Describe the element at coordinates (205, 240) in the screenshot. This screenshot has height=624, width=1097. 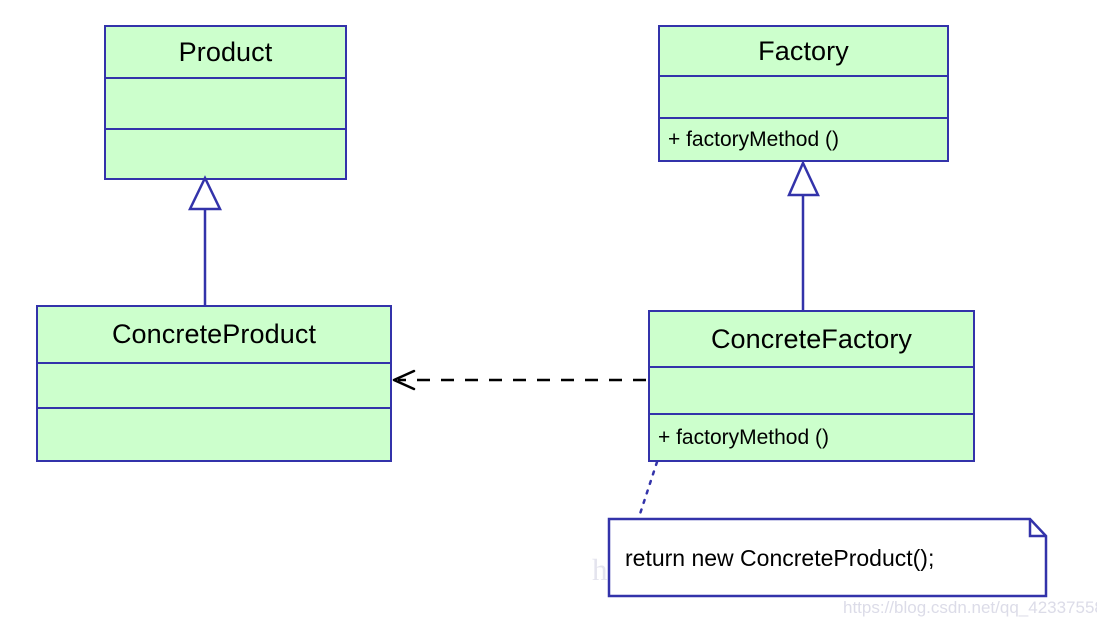
I see `generalization-concreteproduct-to-product` at that location.